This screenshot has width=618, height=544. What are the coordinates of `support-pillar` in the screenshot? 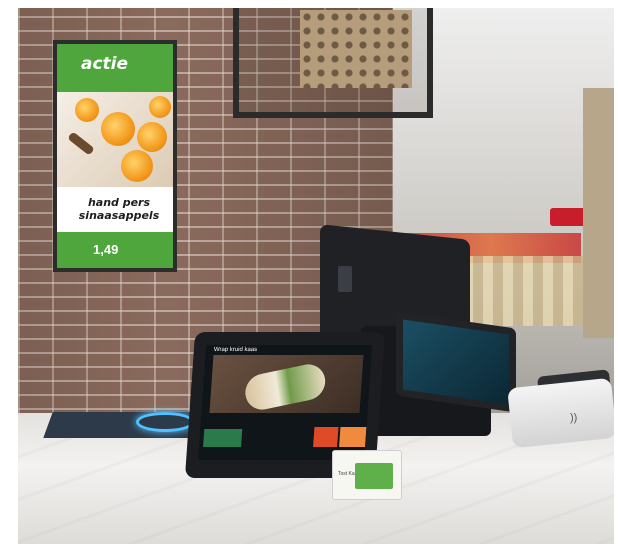 It's located at (598, 213).